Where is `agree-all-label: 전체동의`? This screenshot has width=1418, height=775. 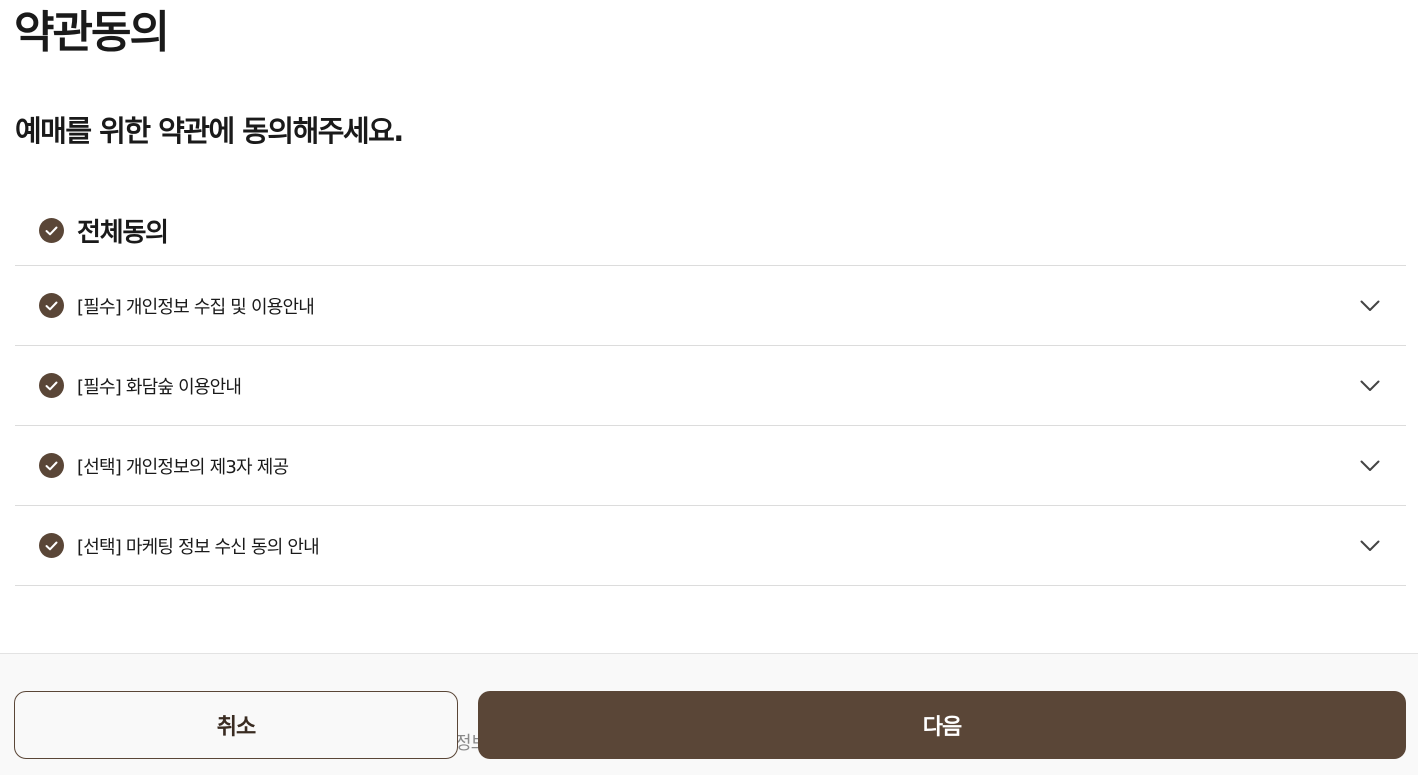
agree-all-label: 전체동의 is located at coordinates (123, 233).